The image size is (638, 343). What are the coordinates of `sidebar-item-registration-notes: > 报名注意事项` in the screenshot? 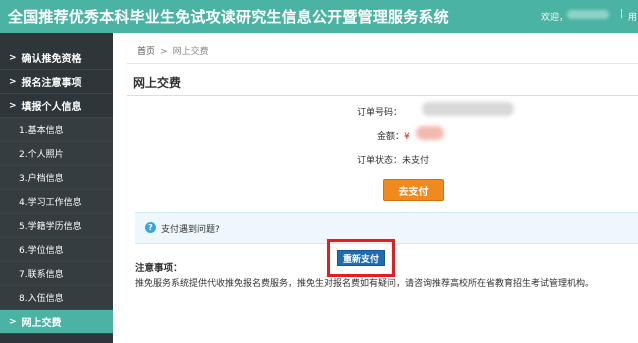 It's located at (56, 82).